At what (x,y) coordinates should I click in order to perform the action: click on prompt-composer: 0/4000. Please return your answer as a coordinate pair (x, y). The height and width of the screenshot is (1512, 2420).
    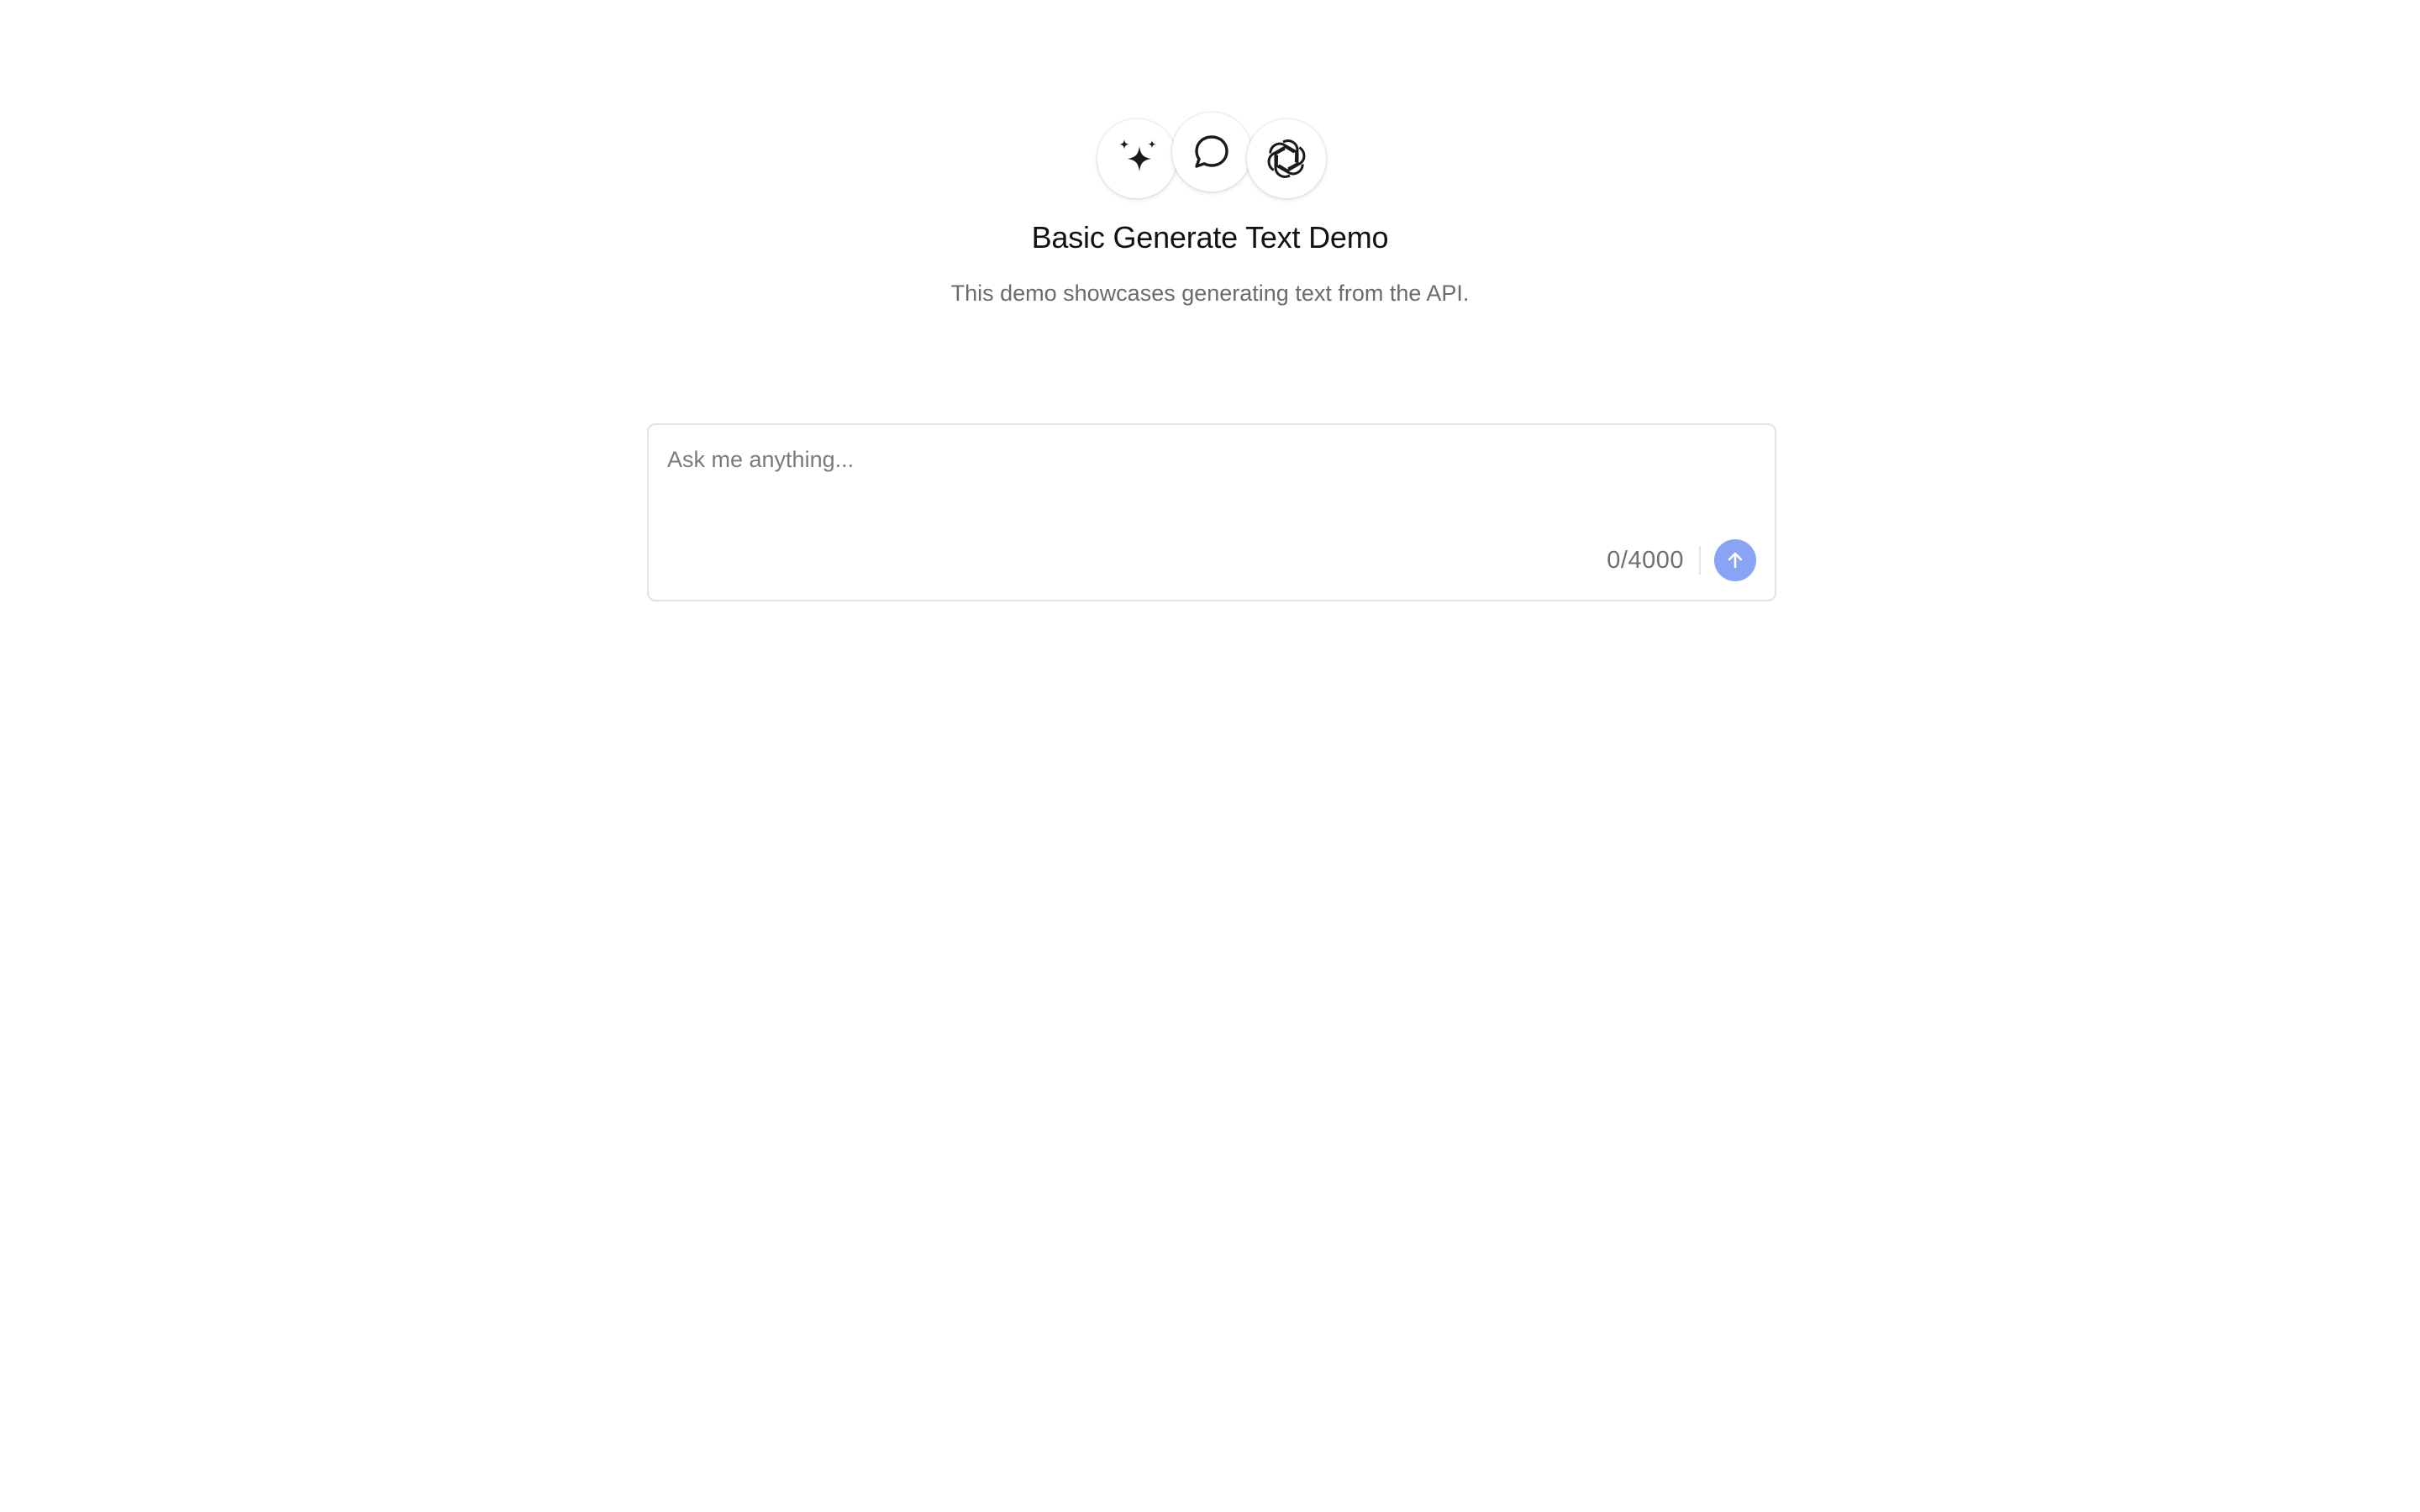
    Looking at the image, I should click on (1211, 512).